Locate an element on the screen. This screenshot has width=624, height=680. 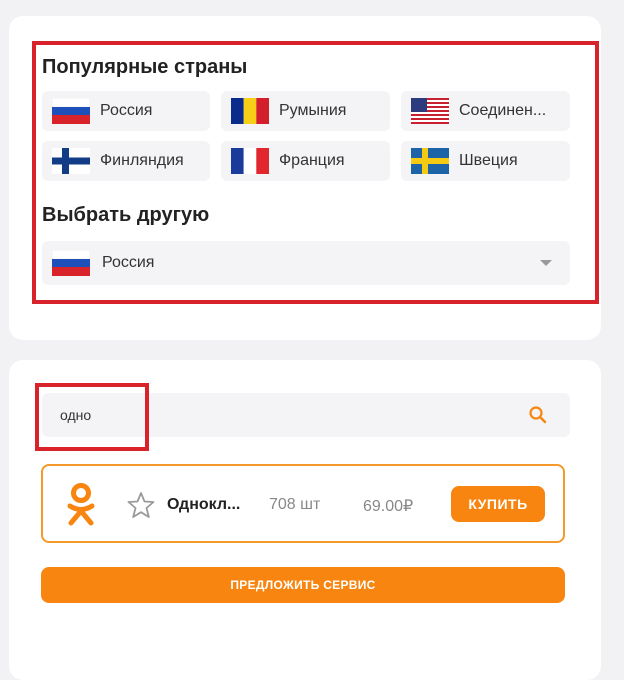
country-chip-romania: Румыния is located at coordinates (305, 111).